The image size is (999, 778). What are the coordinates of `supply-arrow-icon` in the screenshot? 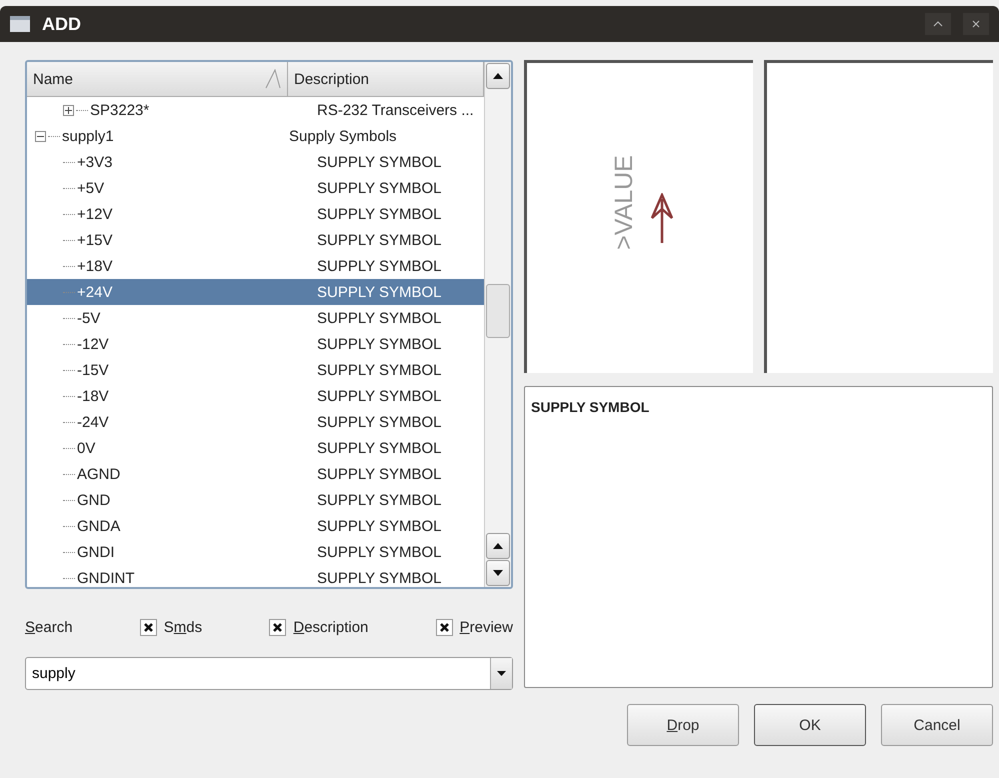 It's located at (662, 219).